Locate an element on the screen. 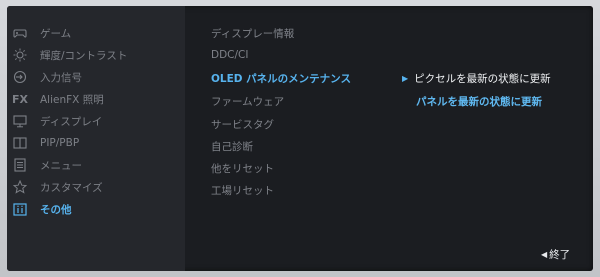 This screenshot has height=277, width=600. sidebar-item-label: カスタマイズ is located at coordinates (71, 187).